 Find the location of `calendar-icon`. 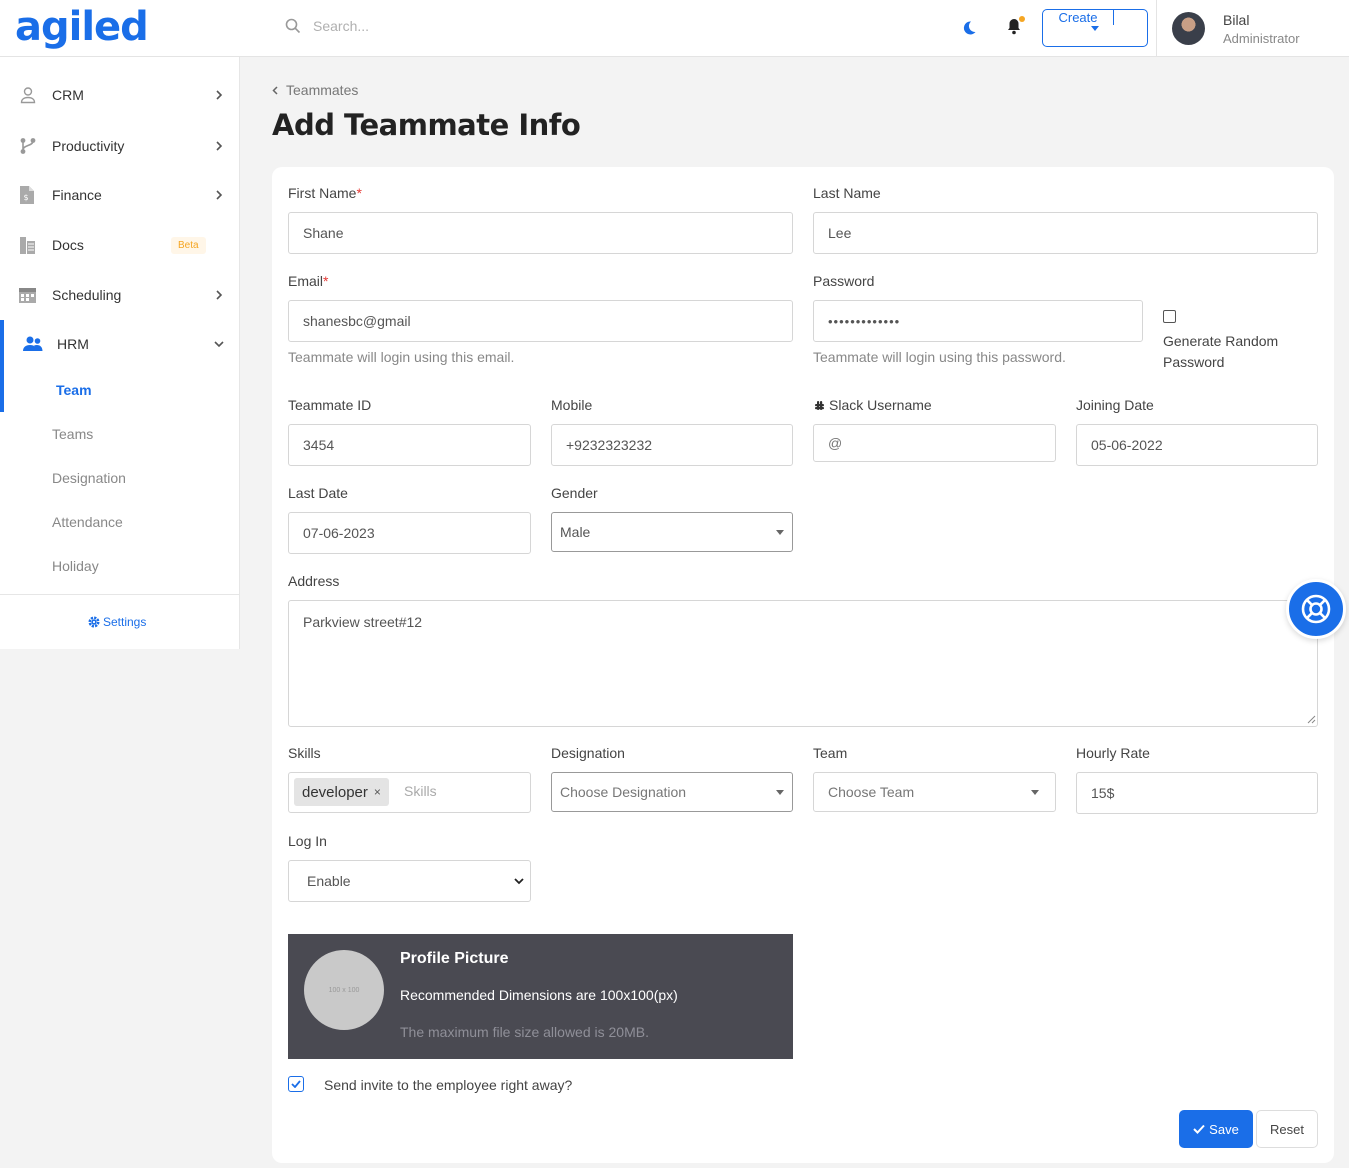

calendar-icon is located at coordinates (27, 295).